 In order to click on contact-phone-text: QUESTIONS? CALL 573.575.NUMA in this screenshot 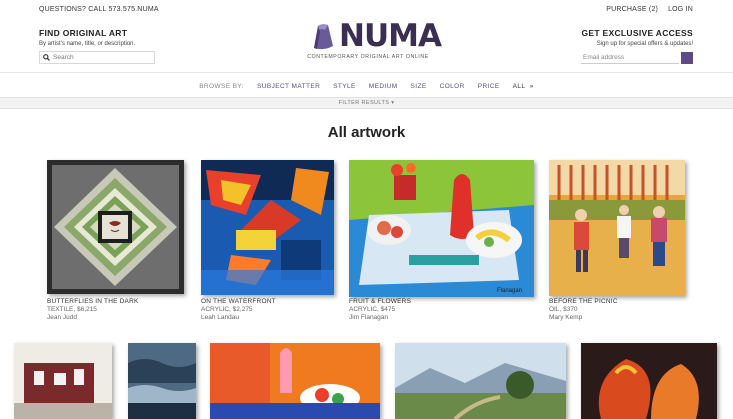, I will do `click(99, 9)`.